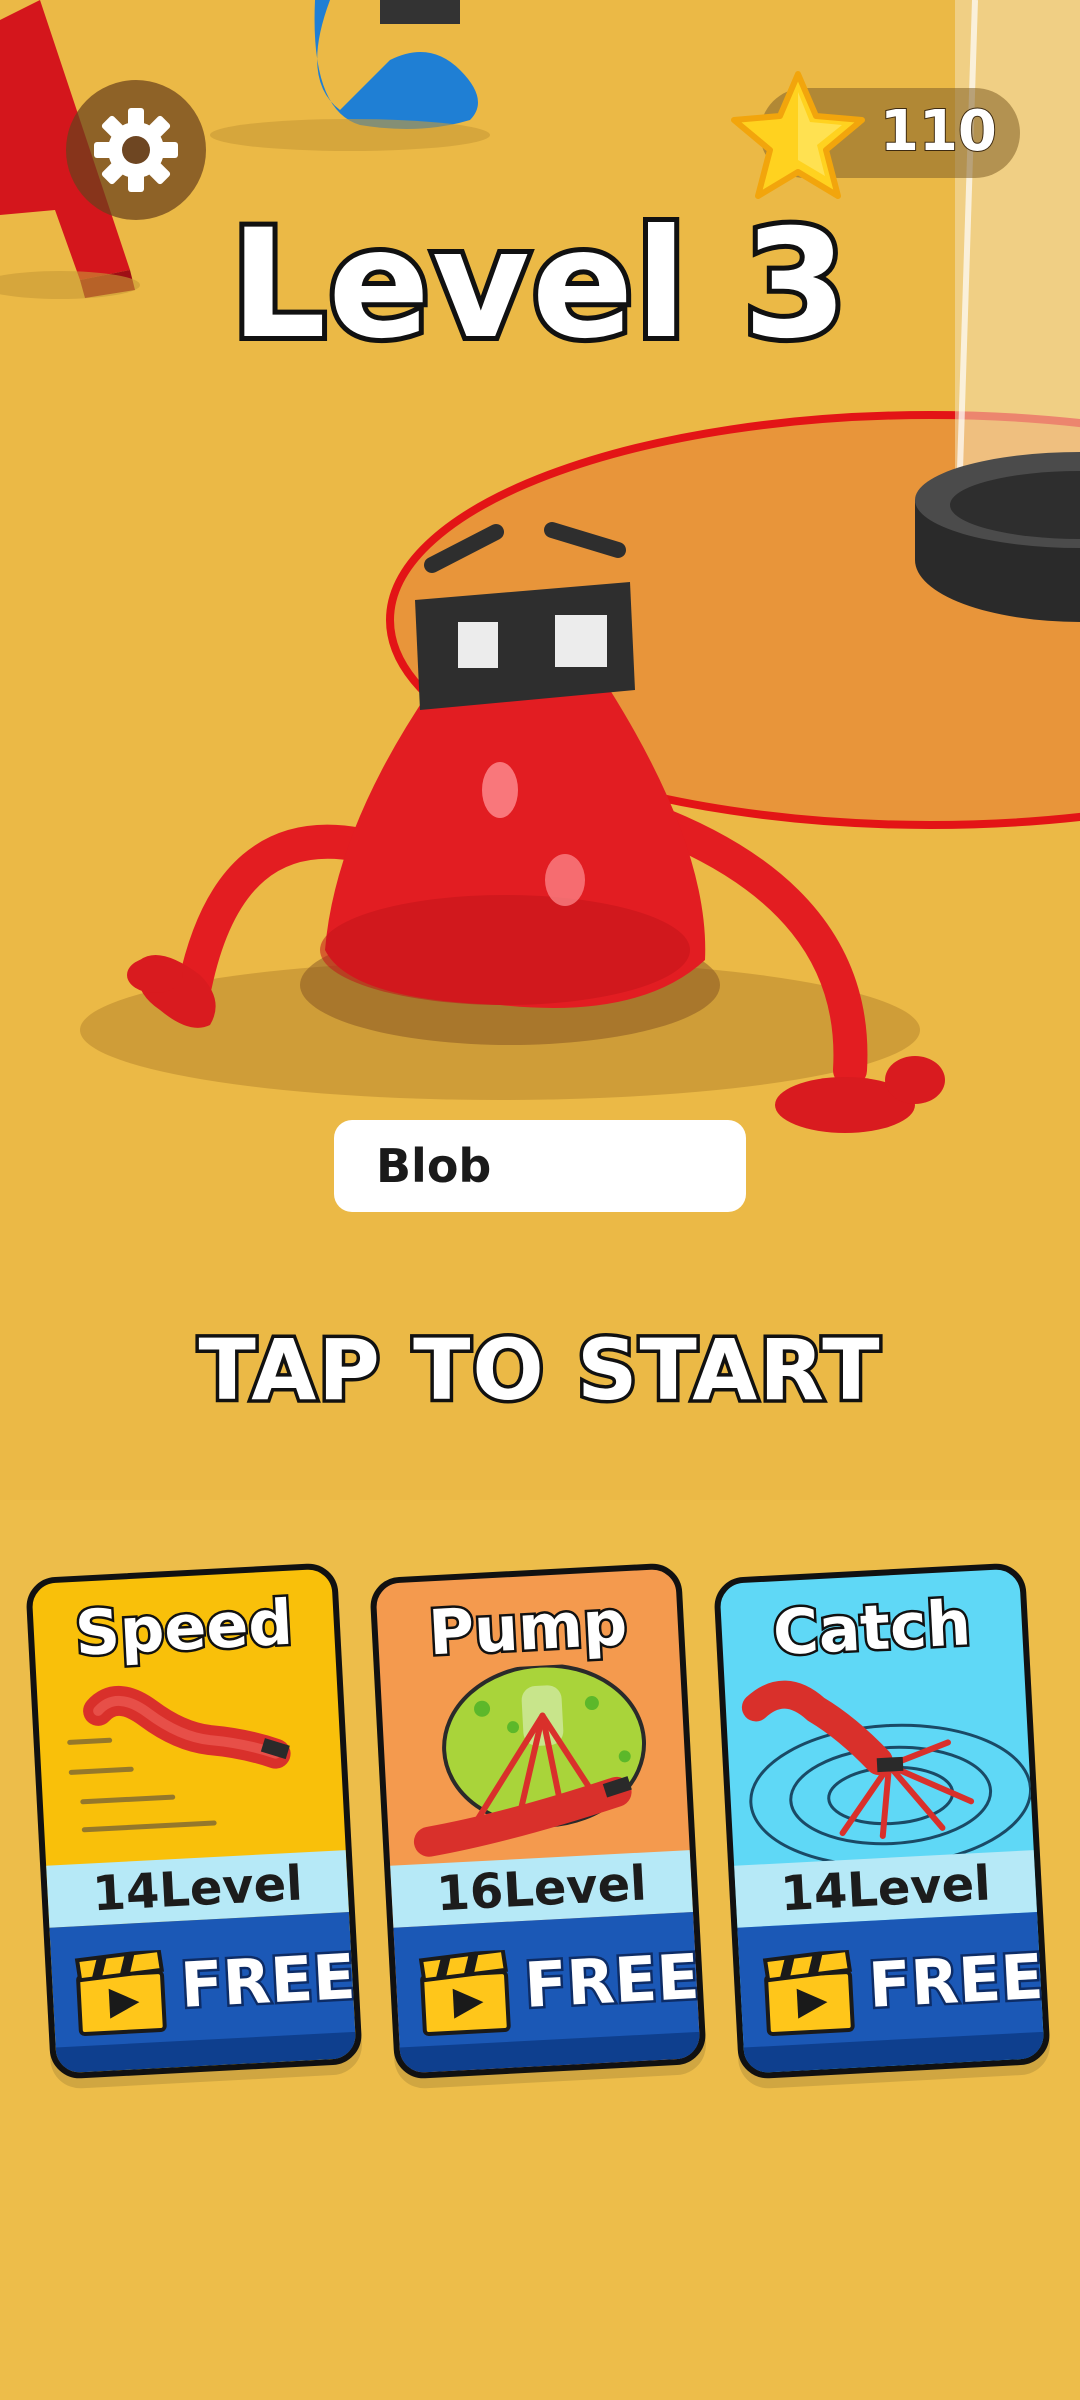 This screenshot has height=2400, width=1080. What do you see at coordinates (938, 131) in the screenshot?
I see `coin-count: 110` at bounding box center [938, 131].